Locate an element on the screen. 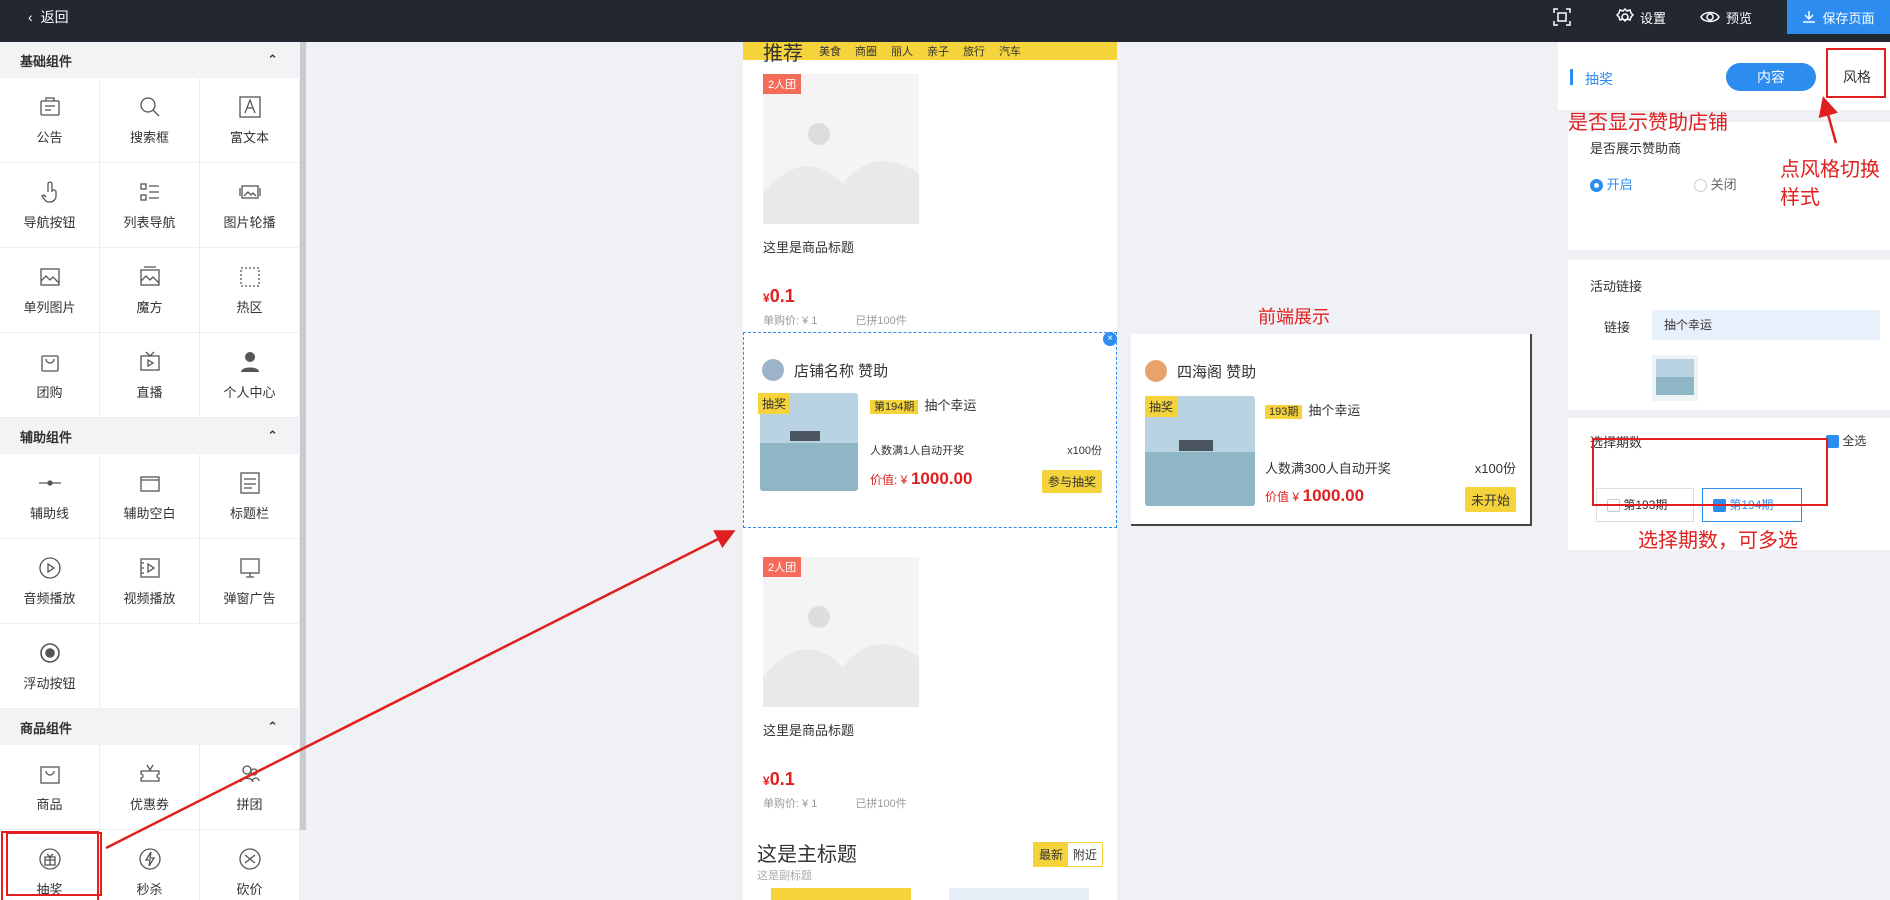  image-icon is located at coordinates (49, 276).